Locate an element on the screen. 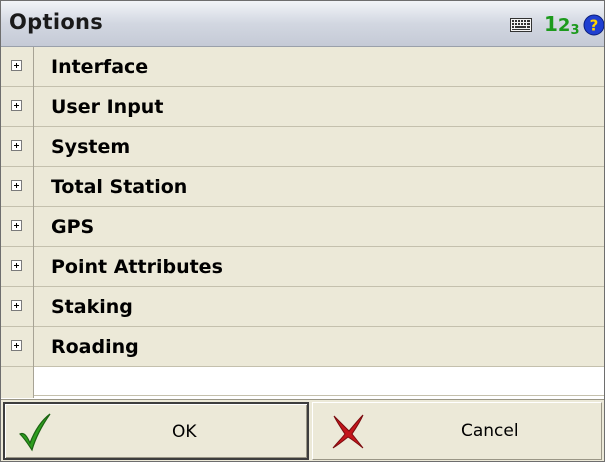 The width and height of the screenshot is (605, 462). title-bar: Options 123 ? is located at coordinates (302, 24).